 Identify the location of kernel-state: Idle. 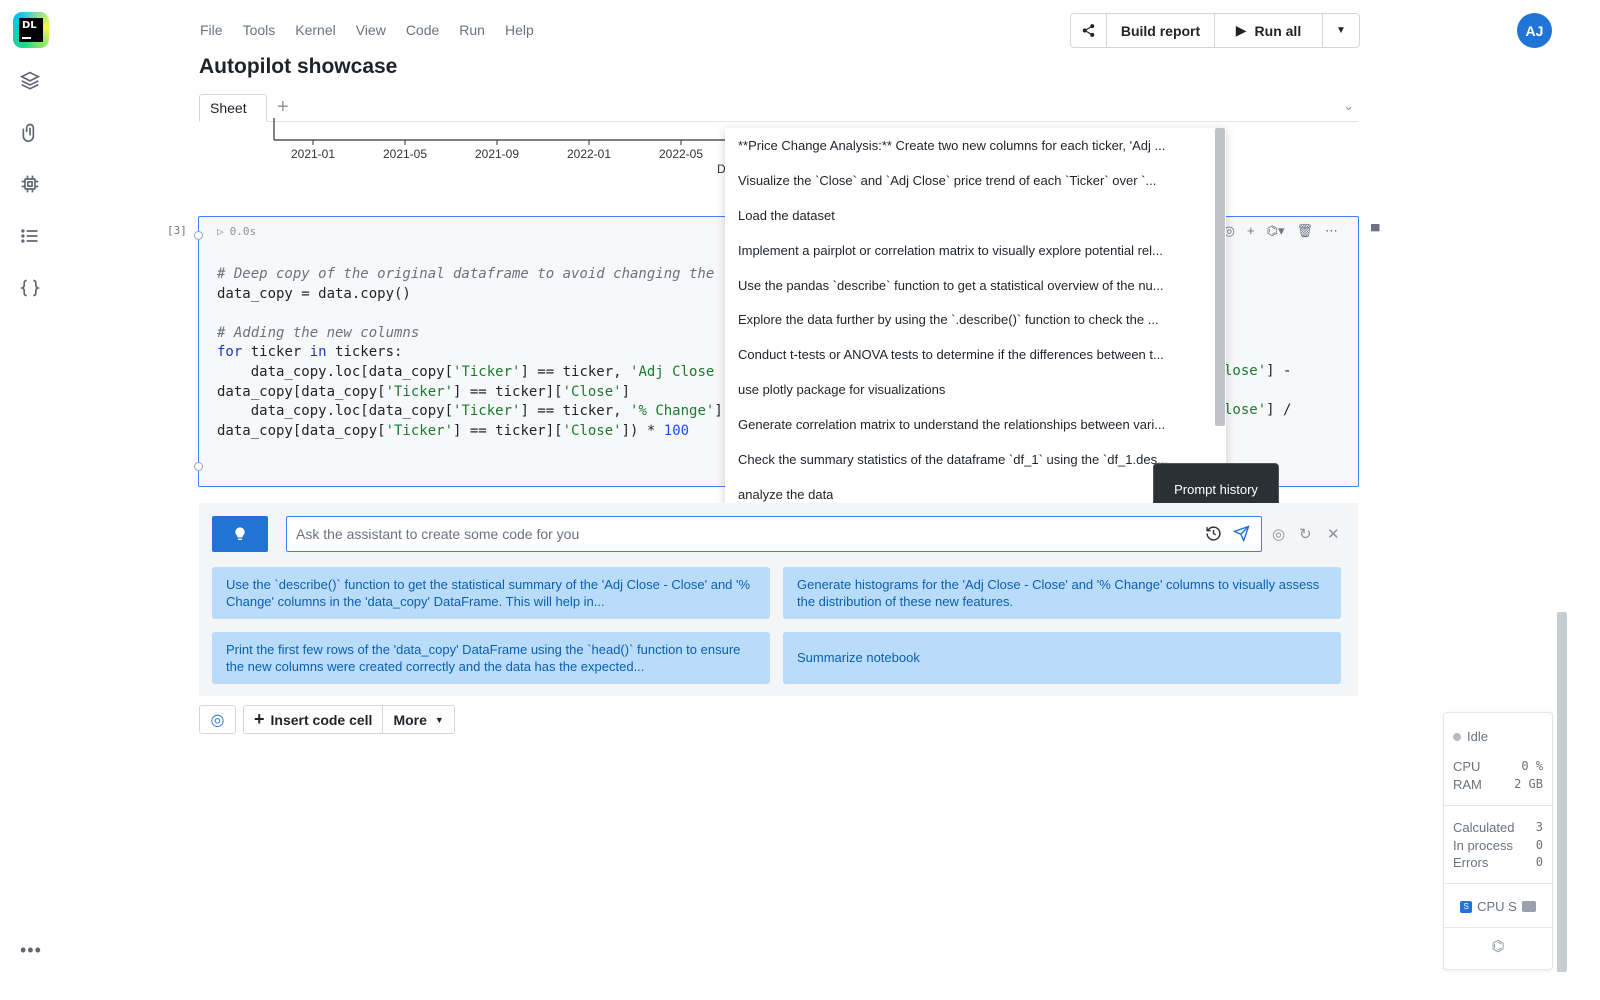
(1477, 736).